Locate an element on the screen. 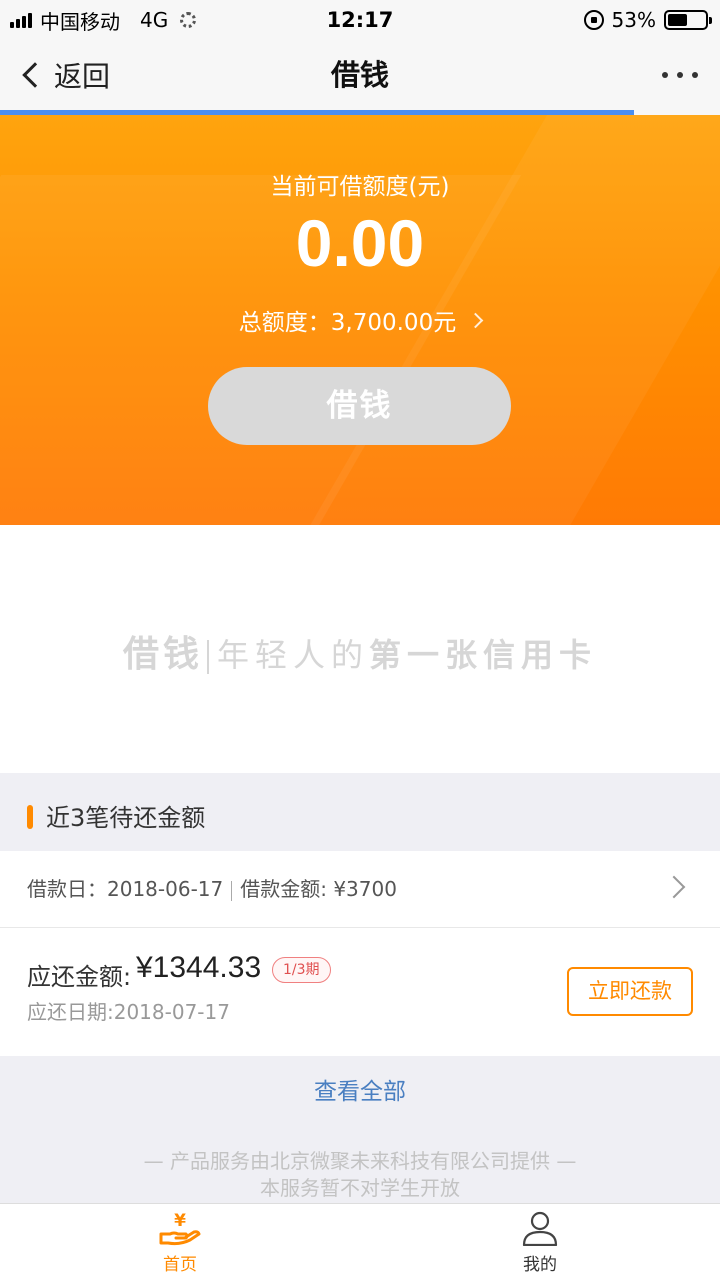 The height and width of the screenshot is (1280, 720). info-divider is located at coordinates (232, 890).